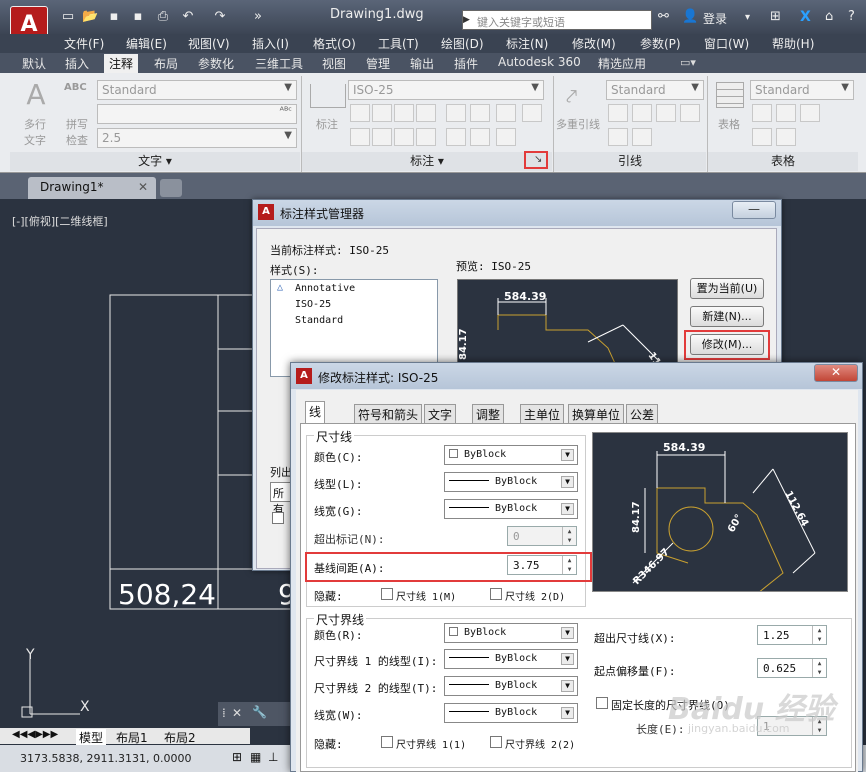 This screenshot has width=866, height=772. What do you see at coordinates (237, 757) in the screenshot?
I see `snap-icon: ⊞` at bounding box center [237, 757].